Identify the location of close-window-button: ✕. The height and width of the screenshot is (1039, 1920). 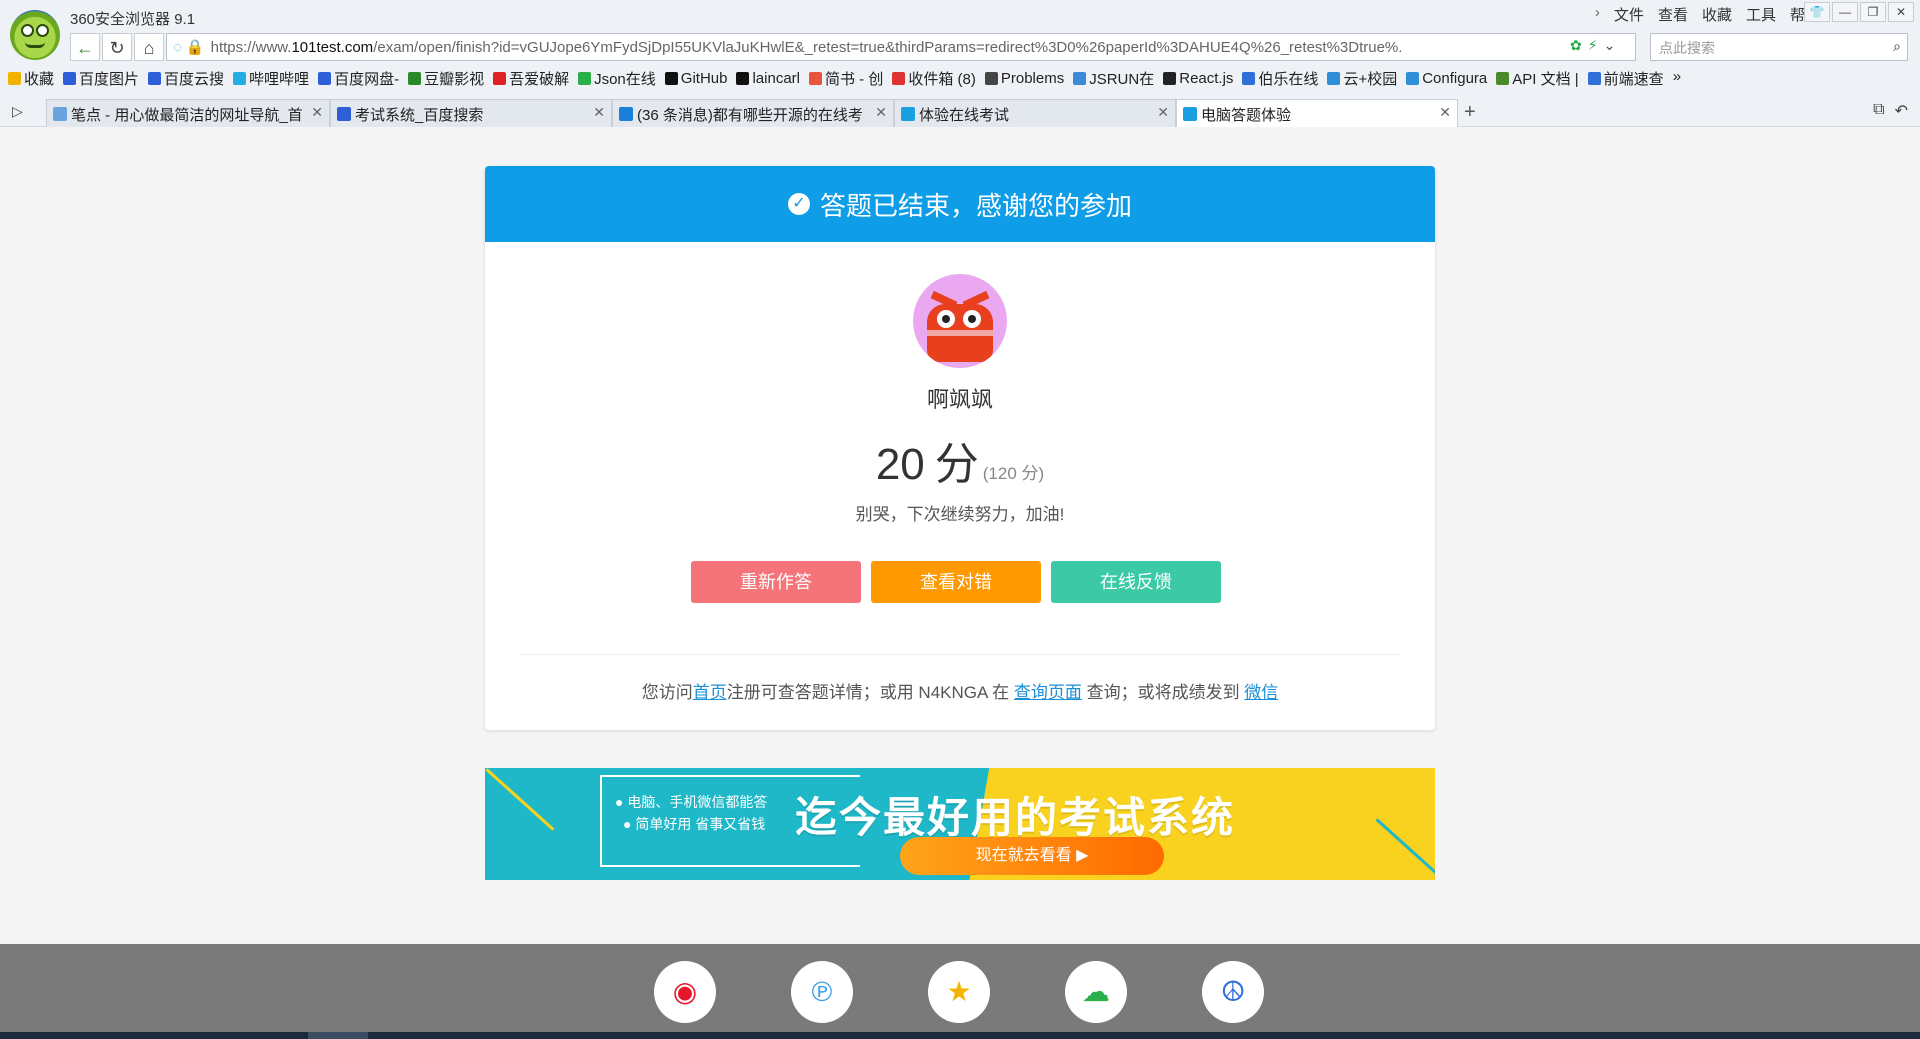
(1901, 12).